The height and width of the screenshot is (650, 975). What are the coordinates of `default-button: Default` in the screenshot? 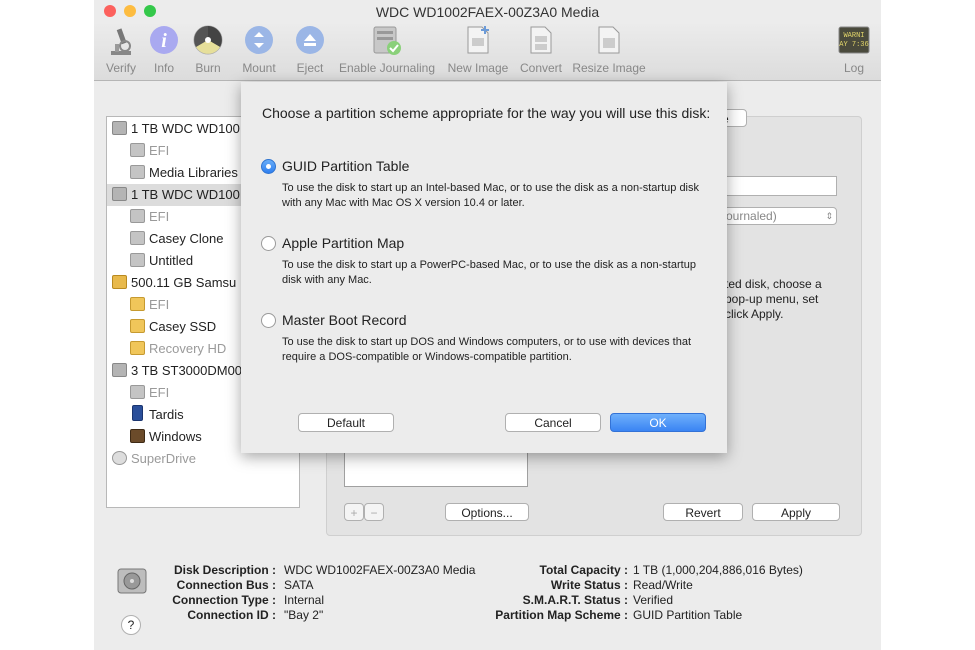 It's located at (346, 422).